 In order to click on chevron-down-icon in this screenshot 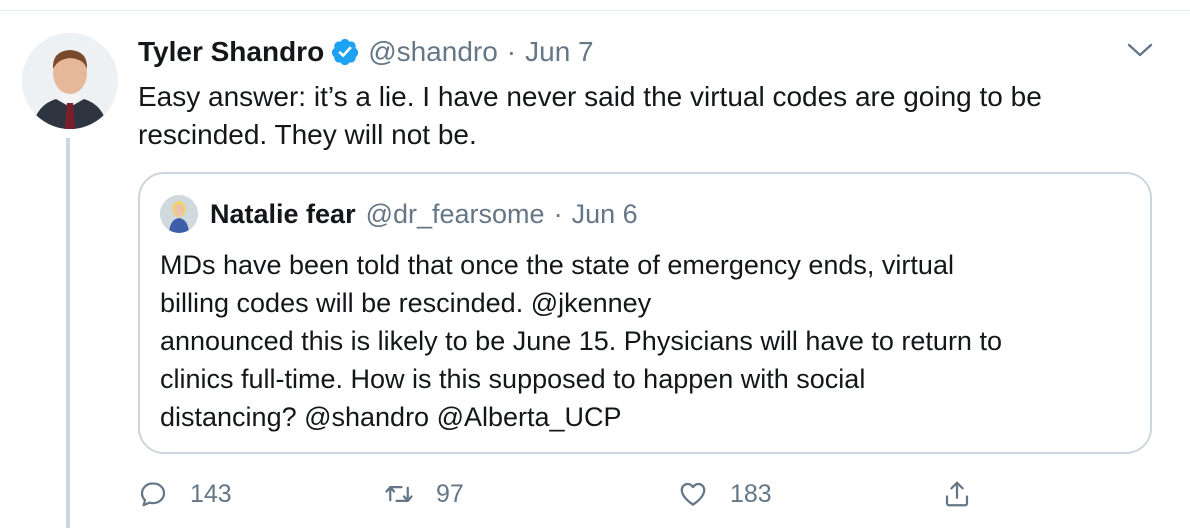, I will do `click(1140, 50)`.